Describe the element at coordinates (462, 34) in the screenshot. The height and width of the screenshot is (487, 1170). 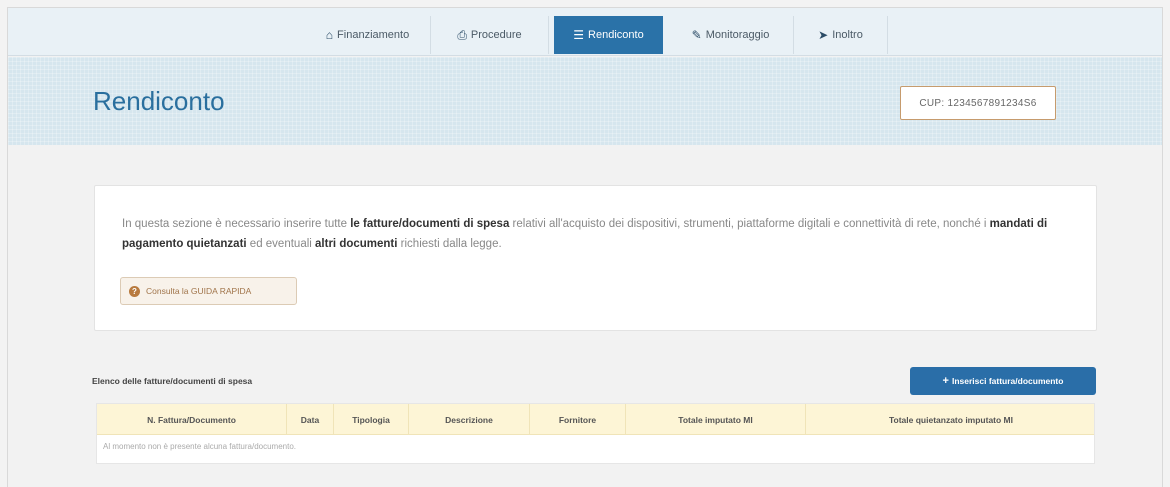
I see `procedure-icon: ⎙` at that location.